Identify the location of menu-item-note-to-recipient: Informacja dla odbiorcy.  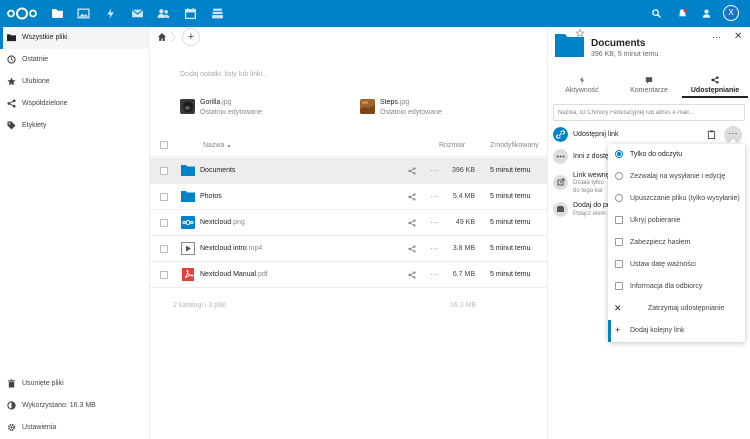
(676, 287).